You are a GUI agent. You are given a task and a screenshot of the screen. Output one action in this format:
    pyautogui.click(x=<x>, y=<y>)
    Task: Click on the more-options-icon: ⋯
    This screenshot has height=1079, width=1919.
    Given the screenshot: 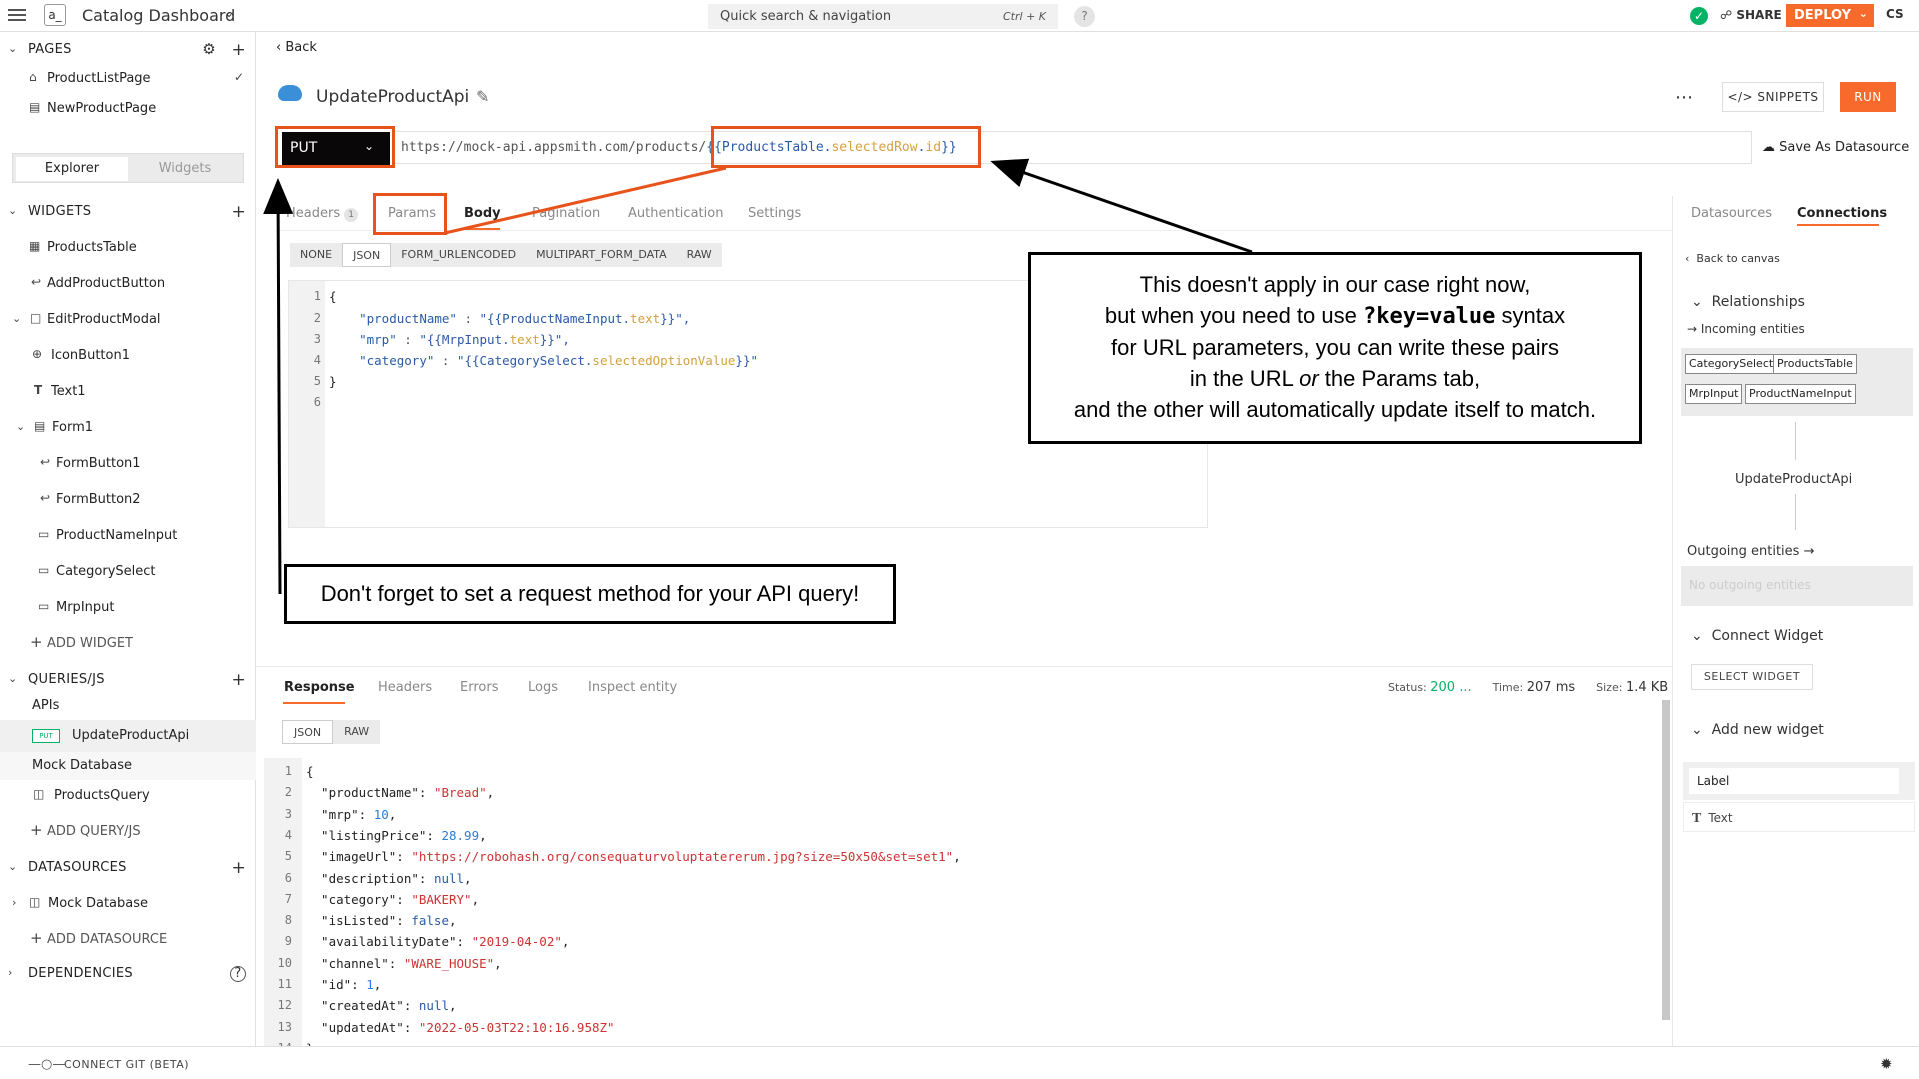 What is the action you would take?
    pyautogui.click(x=1684, y=97)
    